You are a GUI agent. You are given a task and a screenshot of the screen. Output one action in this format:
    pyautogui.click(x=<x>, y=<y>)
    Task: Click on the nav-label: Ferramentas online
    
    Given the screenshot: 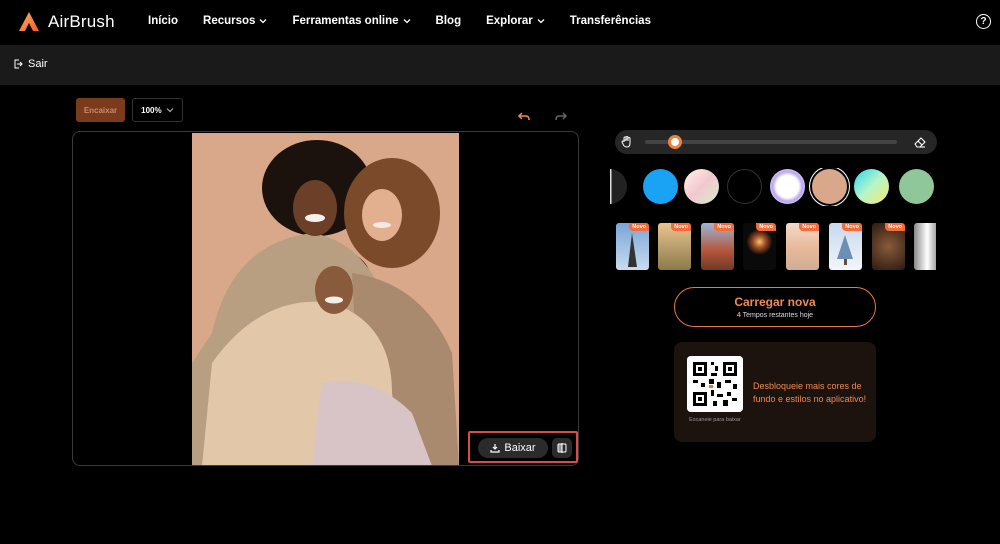 What is the action you would take?
    pyautogui.click(x=345, y=21)
    